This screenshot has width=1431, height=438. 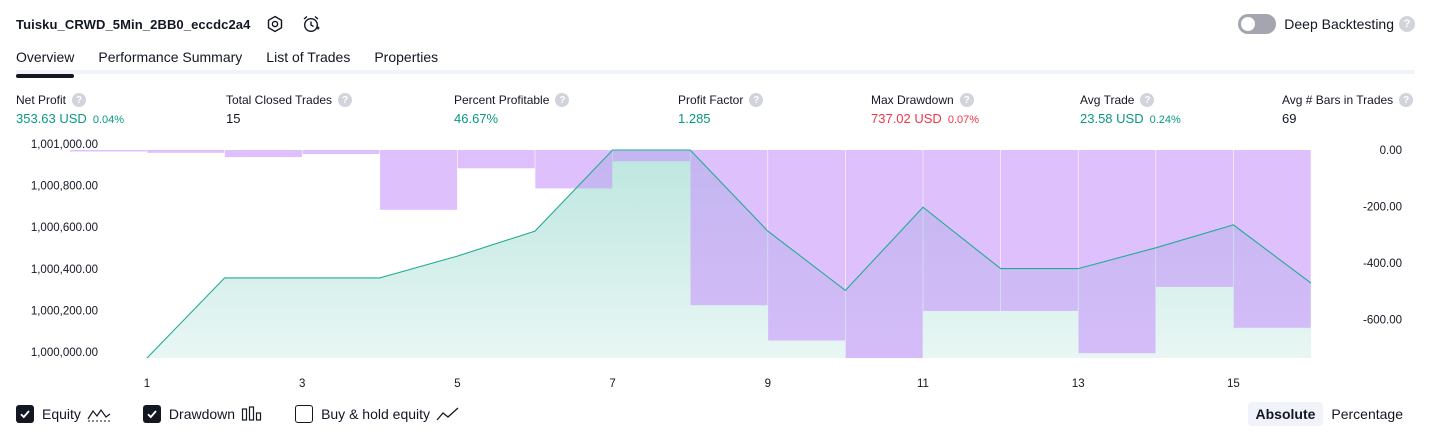 What do you see at coordinates (1348, 109) in the screenshot?
I see `stat-avg-bars-in-trades: Avg # Bars in Trades? 69` at bounding box center [1348, 109].